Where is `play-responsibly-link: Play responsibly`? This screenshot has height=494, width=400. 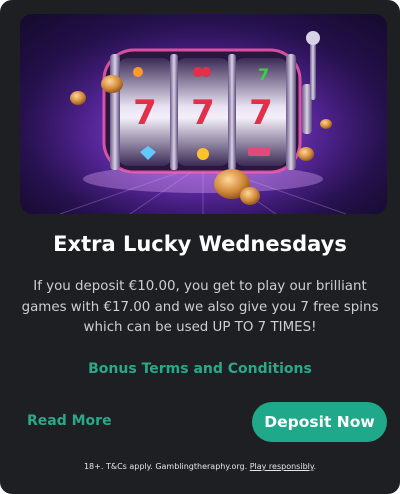
play-responsibly-link: Play responsibly is located at coordinates (282, 466).